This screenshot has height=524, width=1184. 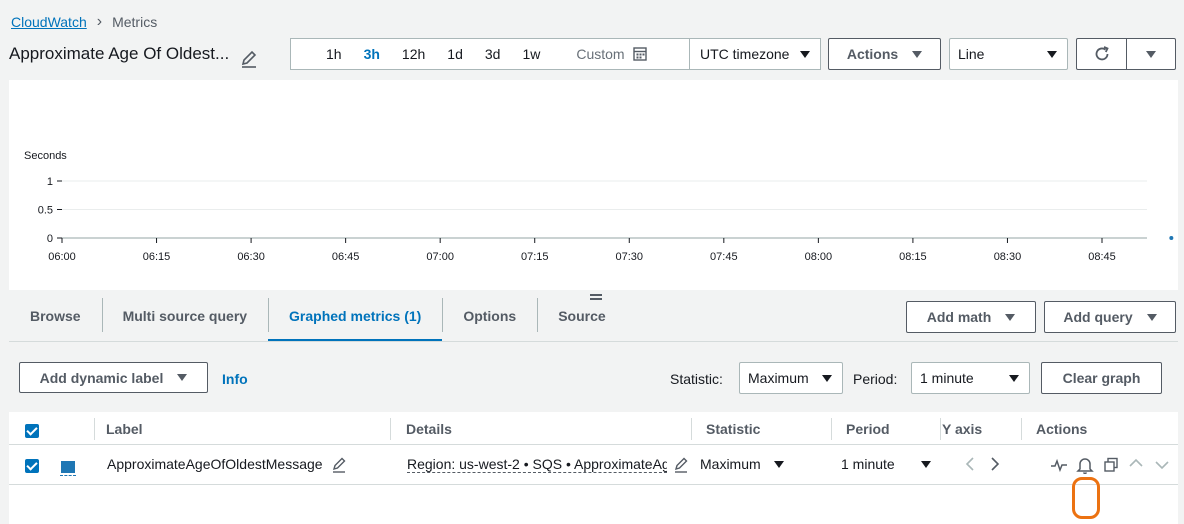 I want to click on timezone-select: UTC timezone, so click(x=754, y=54).